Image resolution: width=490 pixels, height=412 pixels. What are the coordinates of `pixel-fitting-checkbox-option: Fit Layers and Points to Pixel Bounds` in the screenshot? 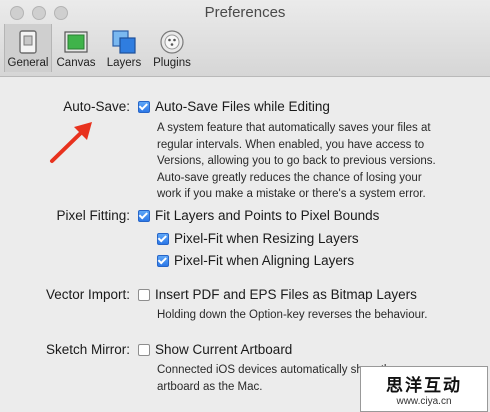 It's located at (258, 215).